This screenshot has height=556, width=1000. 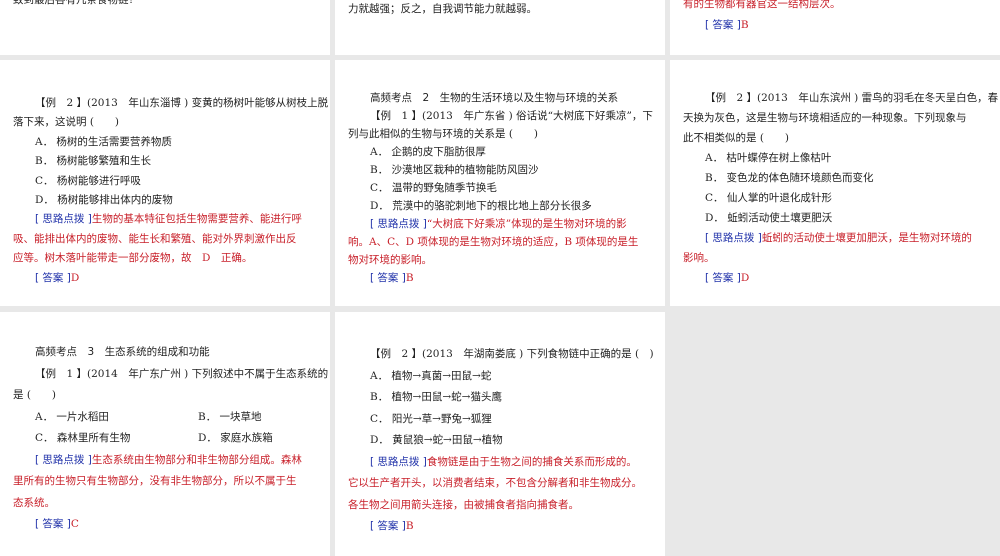 I want to click on option-text: A． 一片水稻田, so click(x=72, y=416).